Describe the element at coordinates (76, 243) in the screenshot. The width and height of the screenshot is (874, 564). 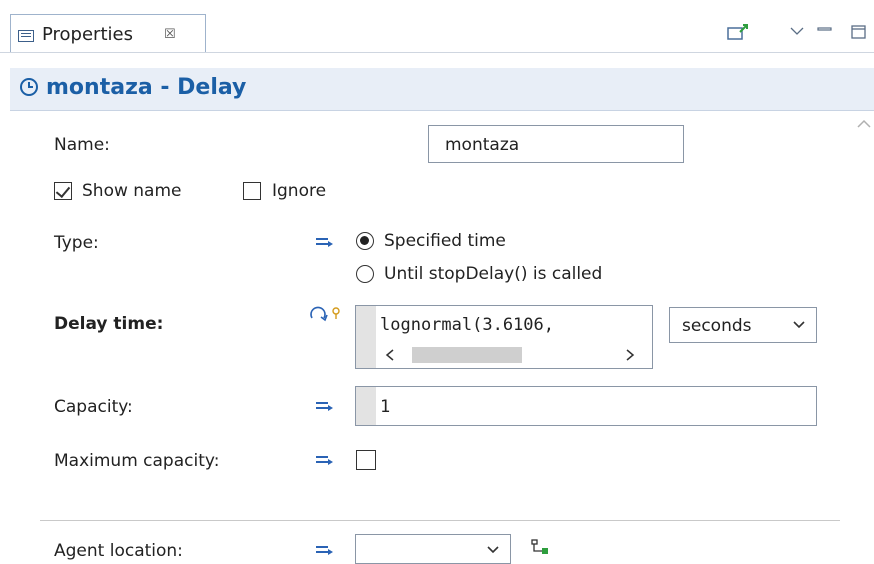
I see `type-label: Type:` at that location.